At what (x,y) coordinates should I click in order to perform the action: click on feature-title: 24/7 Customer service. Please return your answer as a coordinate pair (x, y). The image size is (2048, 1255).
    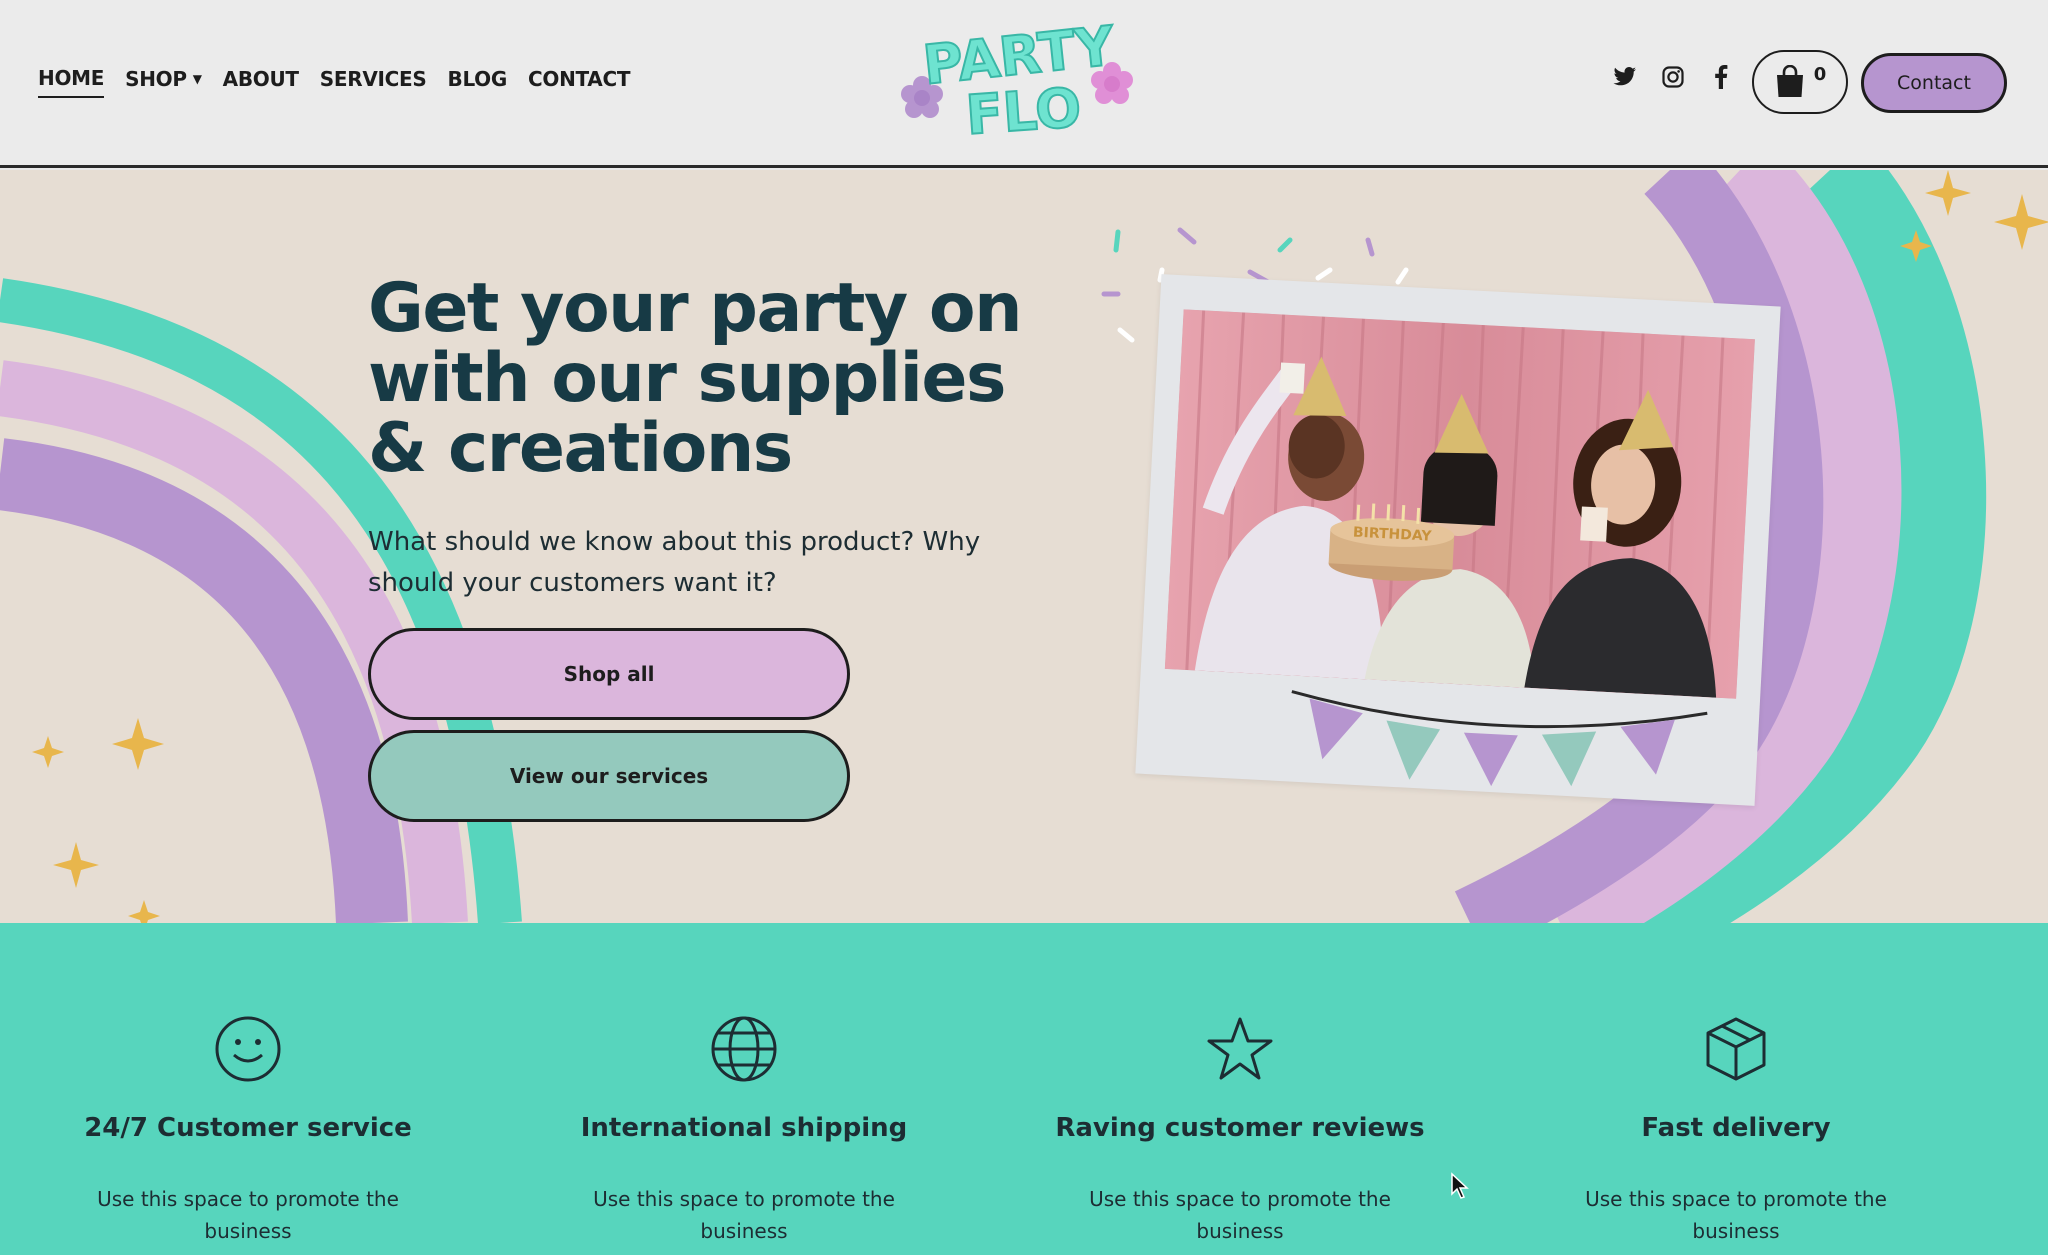
    Looking at the image, I should click on (248, 1128).